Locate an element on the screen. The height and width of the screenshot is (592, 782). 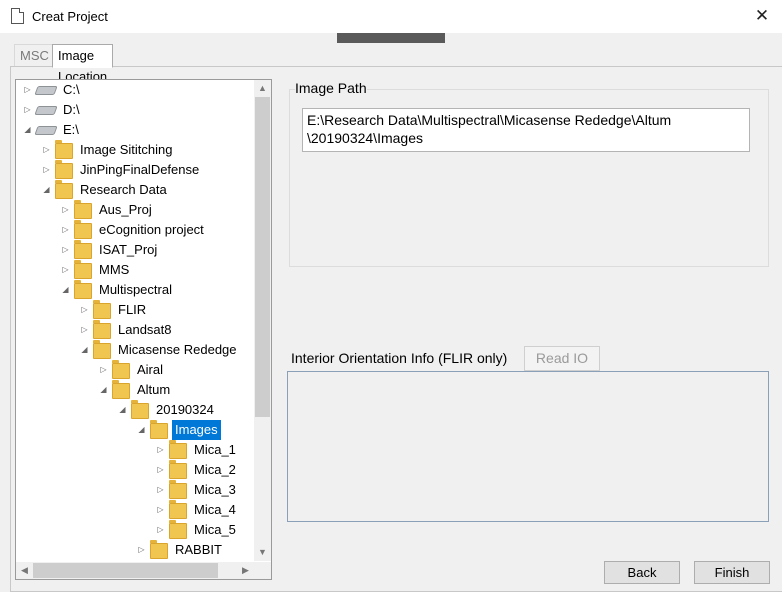
tree-item-label: RABBIT is located at coordinates (198, 549).